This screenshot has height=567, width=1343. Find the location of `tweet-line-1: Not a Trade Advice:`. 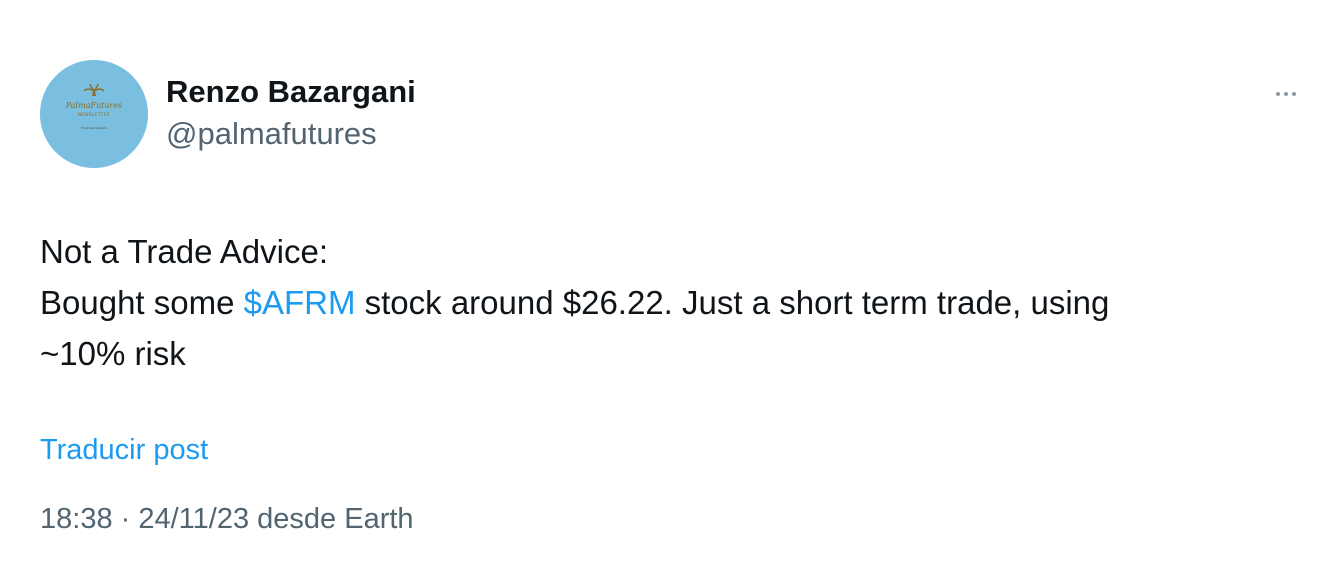

tweet-line-1: Not a Trade Advice: is located at coordinates (184, 251).